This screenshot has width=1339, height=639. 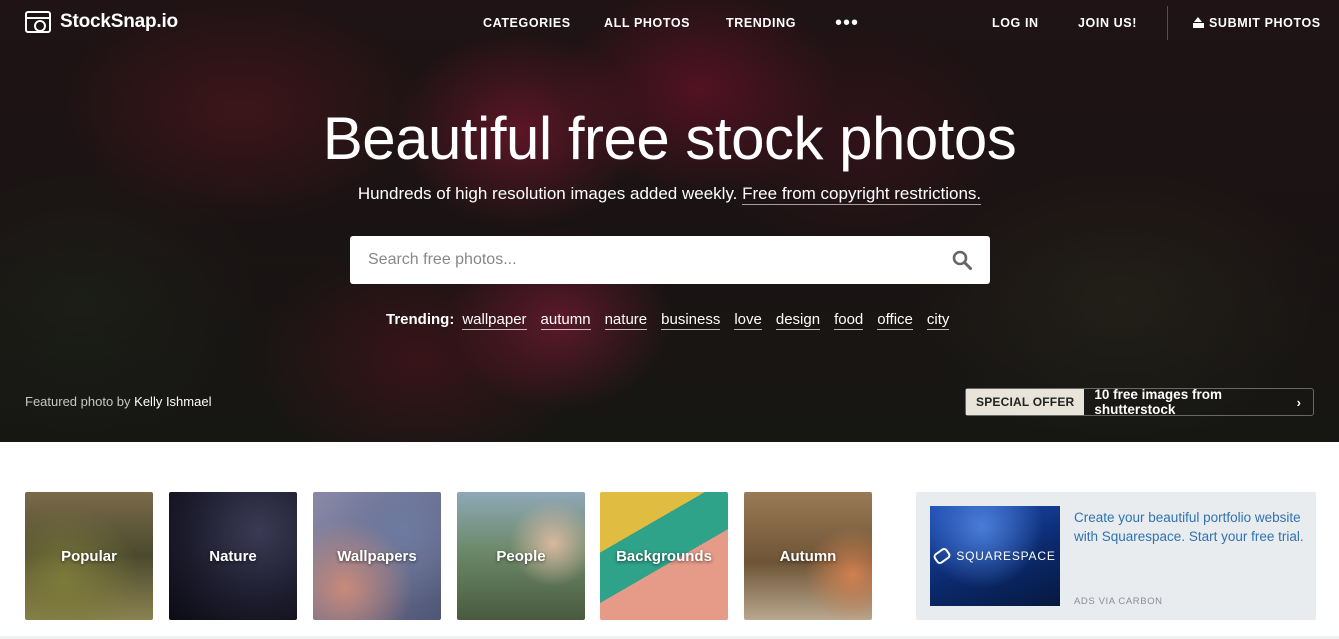 I want to click on more-menu-icon: •••, so click(x=847, y=23).